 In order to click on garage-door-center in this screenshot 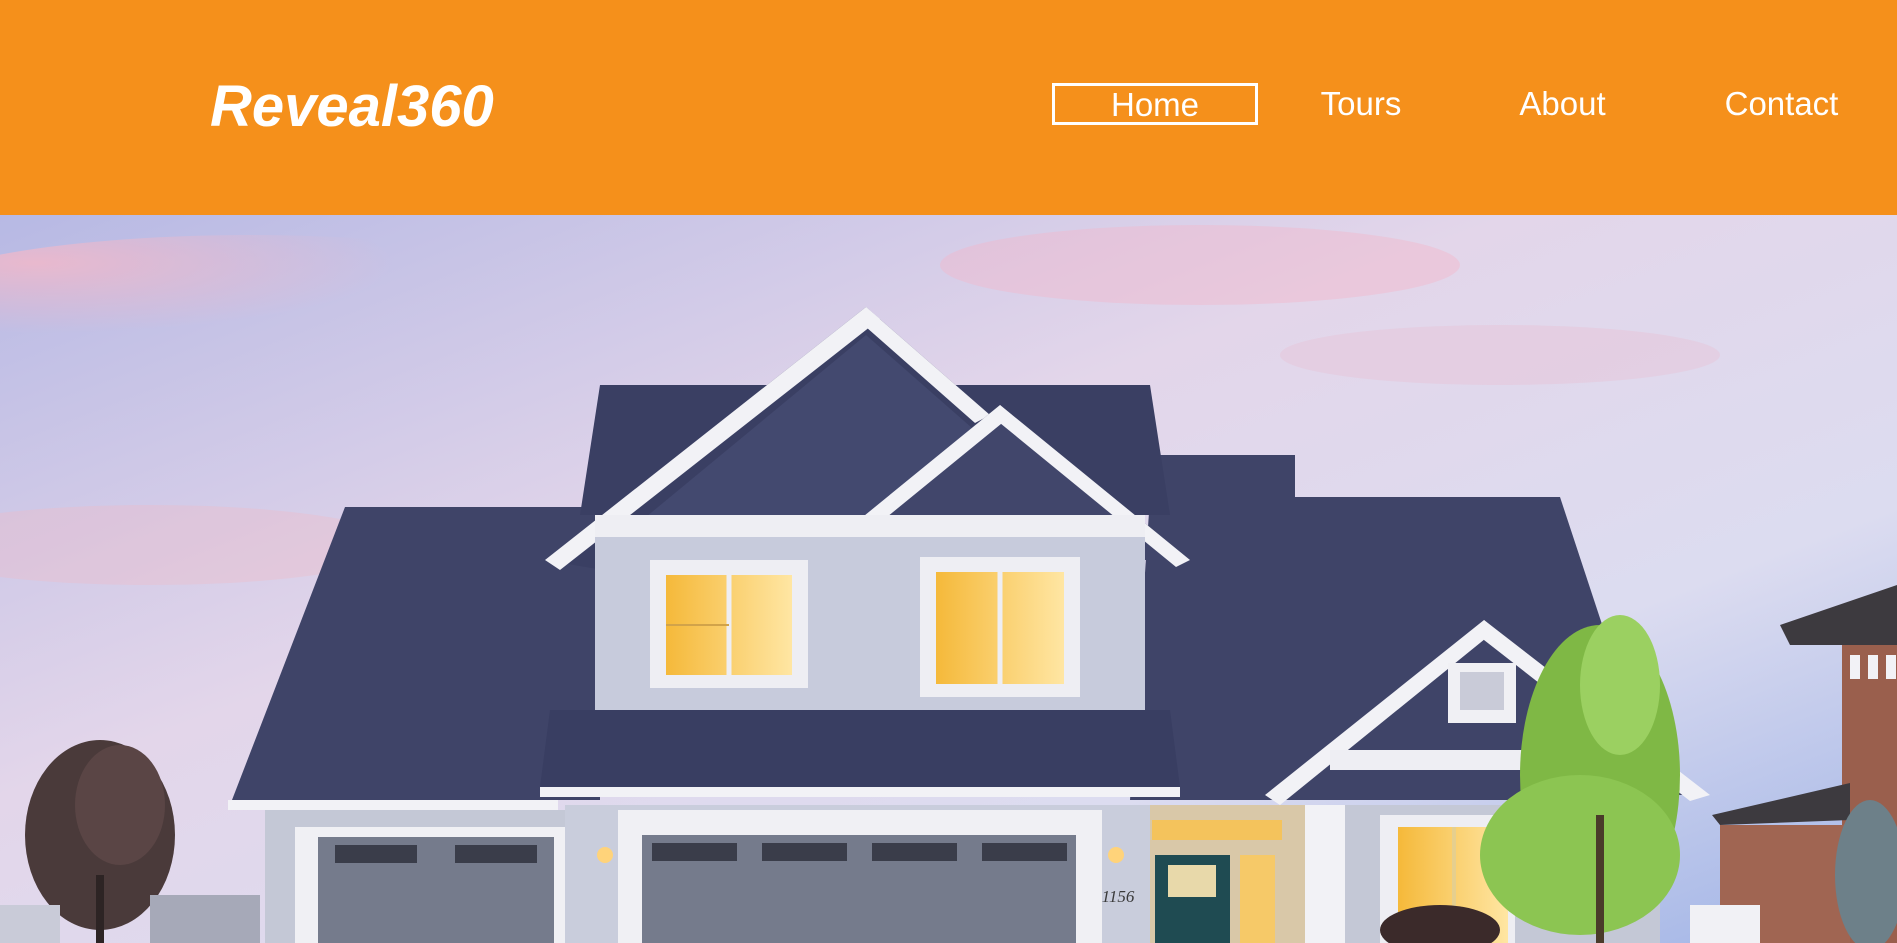, I will do `click(860, 876)`.